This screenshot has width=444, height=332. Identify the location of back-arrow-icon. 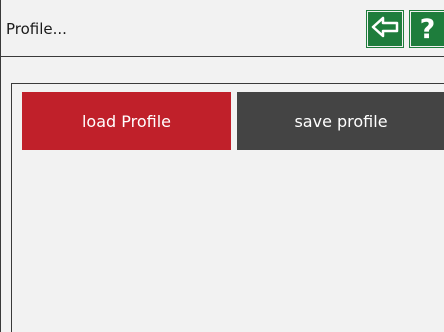
(385, 29).